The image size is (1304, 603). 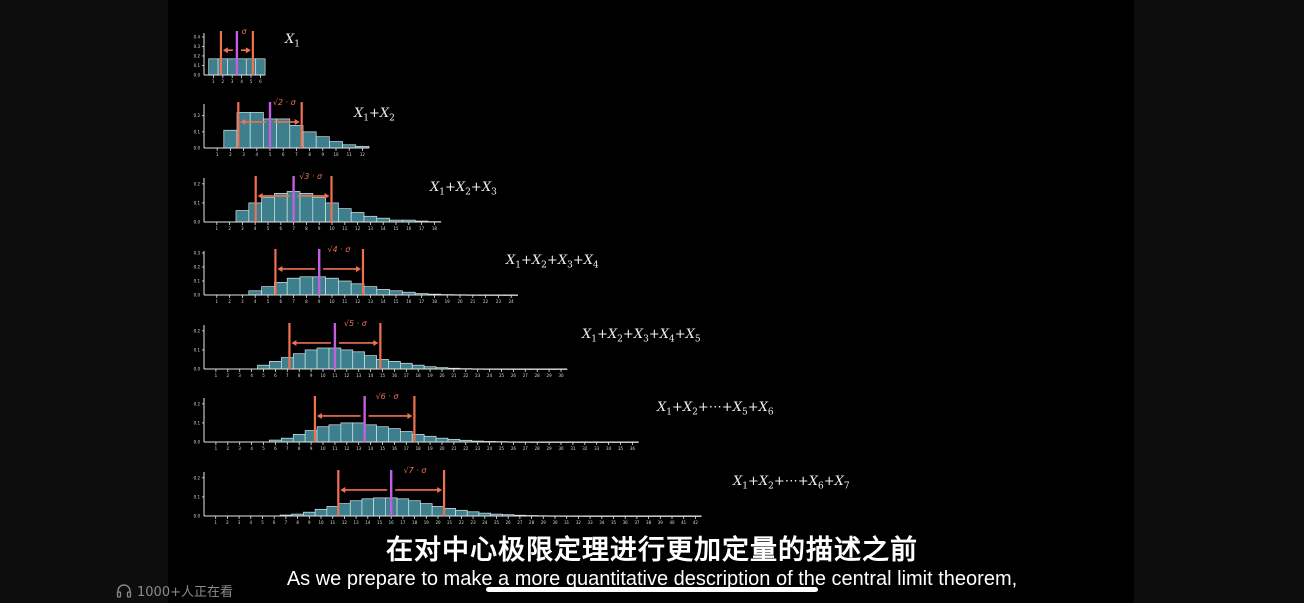 What do you see at coordinates (555, 522) in the screenshot?
I see `x-tick-label: 30` at bounding box center [555, 522].